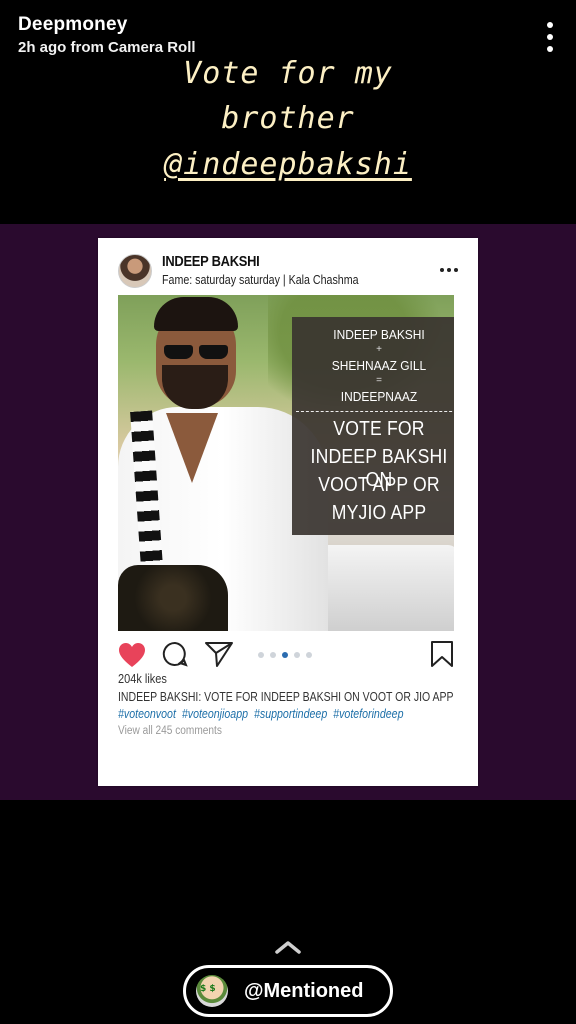  Describe the element at coordinates (379, 396) in the screenshot. I see `overlay-line-3: INDEEPNAAZ` at that location.